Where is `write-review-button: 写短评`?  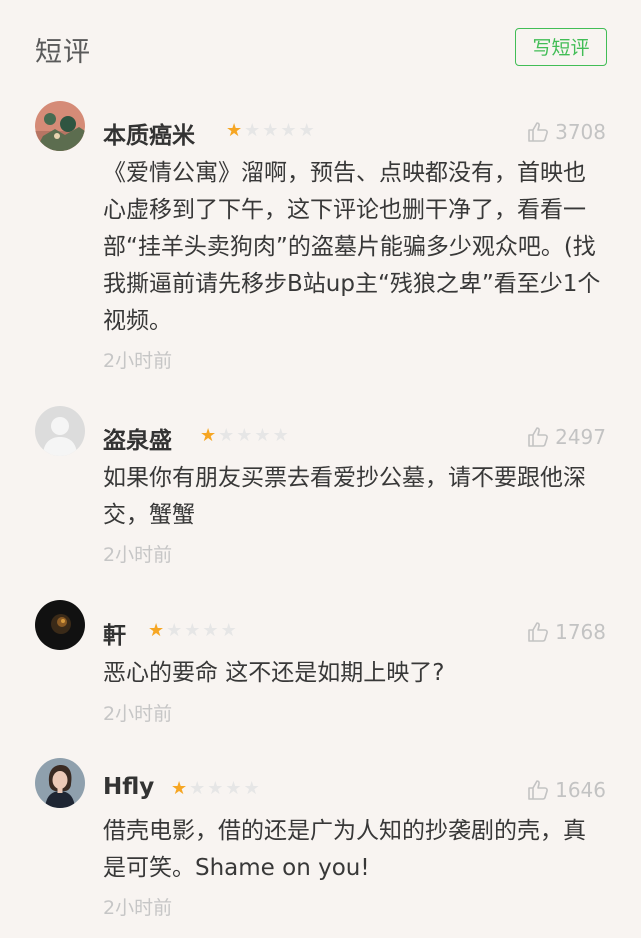
write-review-button: 写短评 is located at coordinates (561, 47).